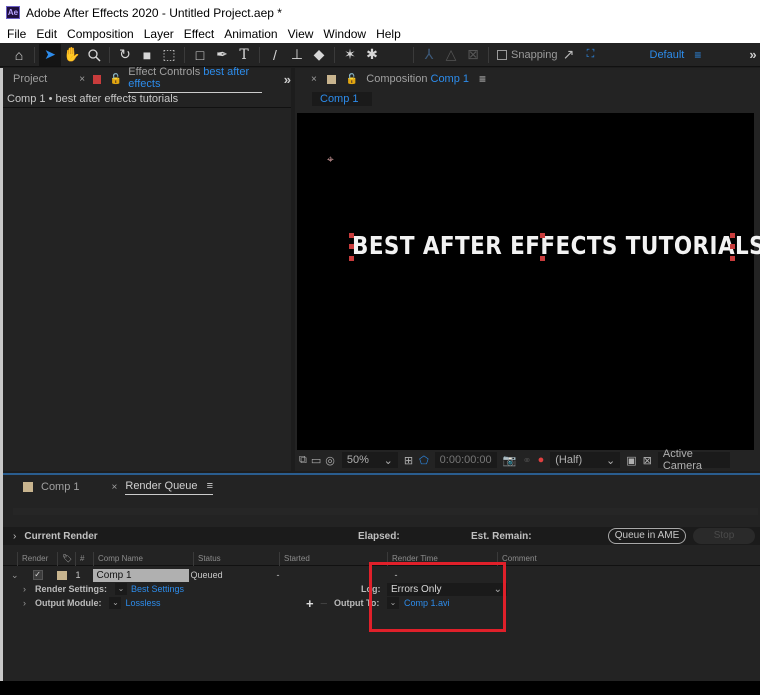  Describe the element at coordinates (393, 603) in the screenshot. I see `output-to-dropdown: ⌄` at that location.